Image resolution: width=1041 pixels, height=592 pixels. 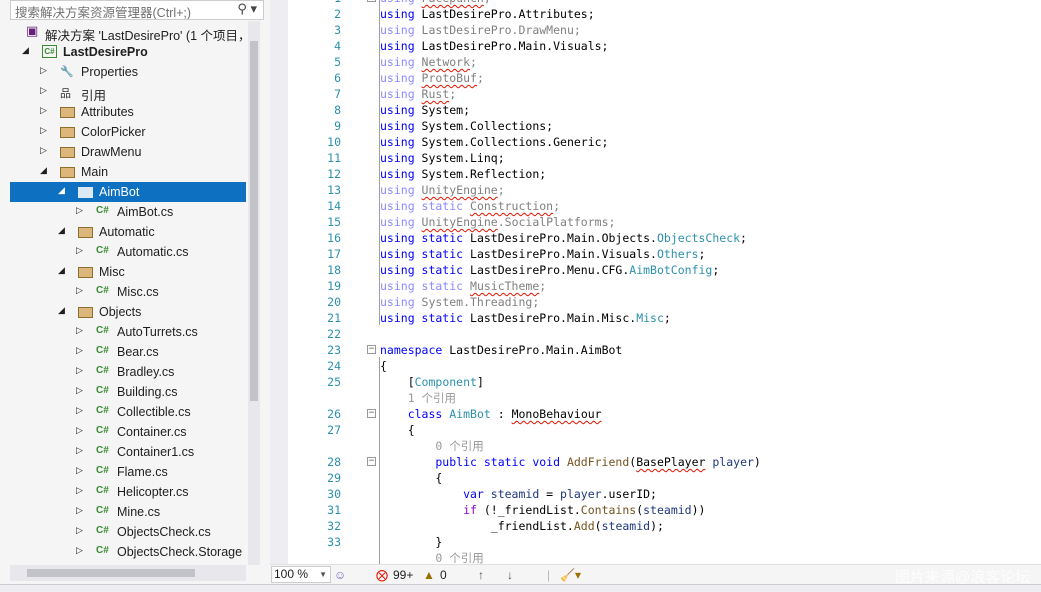 What do you see at coordinates (664, 398) in the screenshot?
I see `codelens-references: 1 个引用` at bounding box center [664, 398].